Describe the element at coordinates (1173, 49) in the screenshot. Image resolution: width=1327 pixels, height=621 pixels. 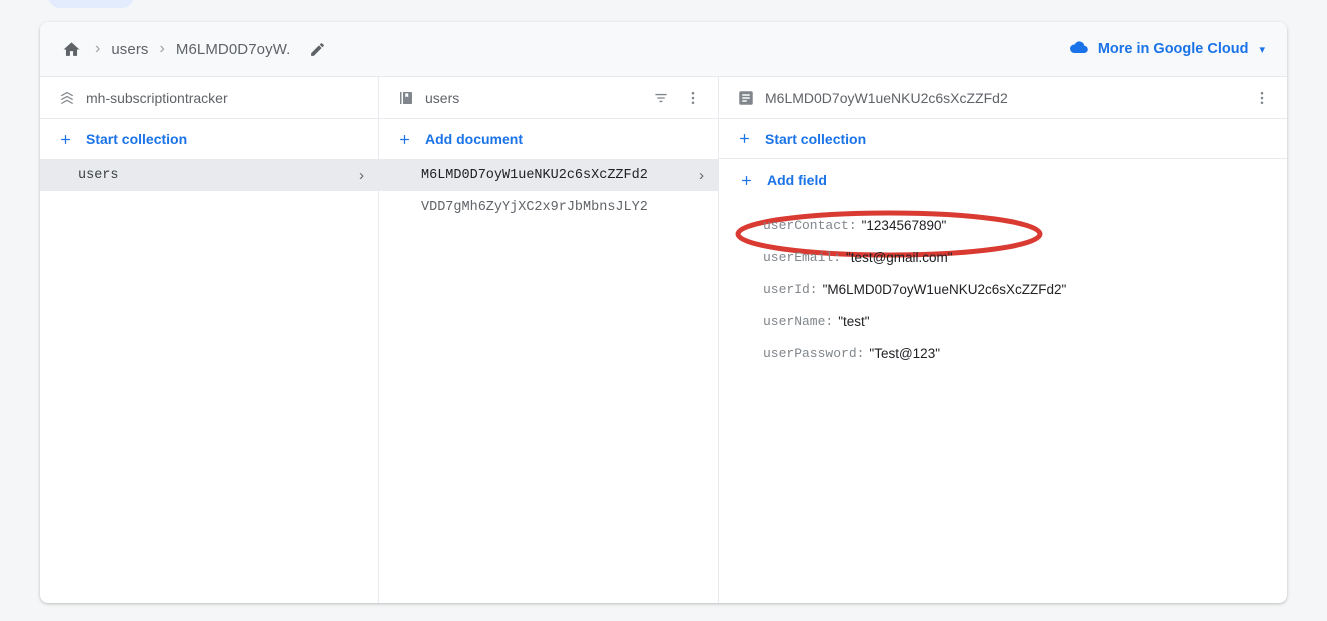
I see `more-in-google-cloud-label: More in Google Cloud` at that location.